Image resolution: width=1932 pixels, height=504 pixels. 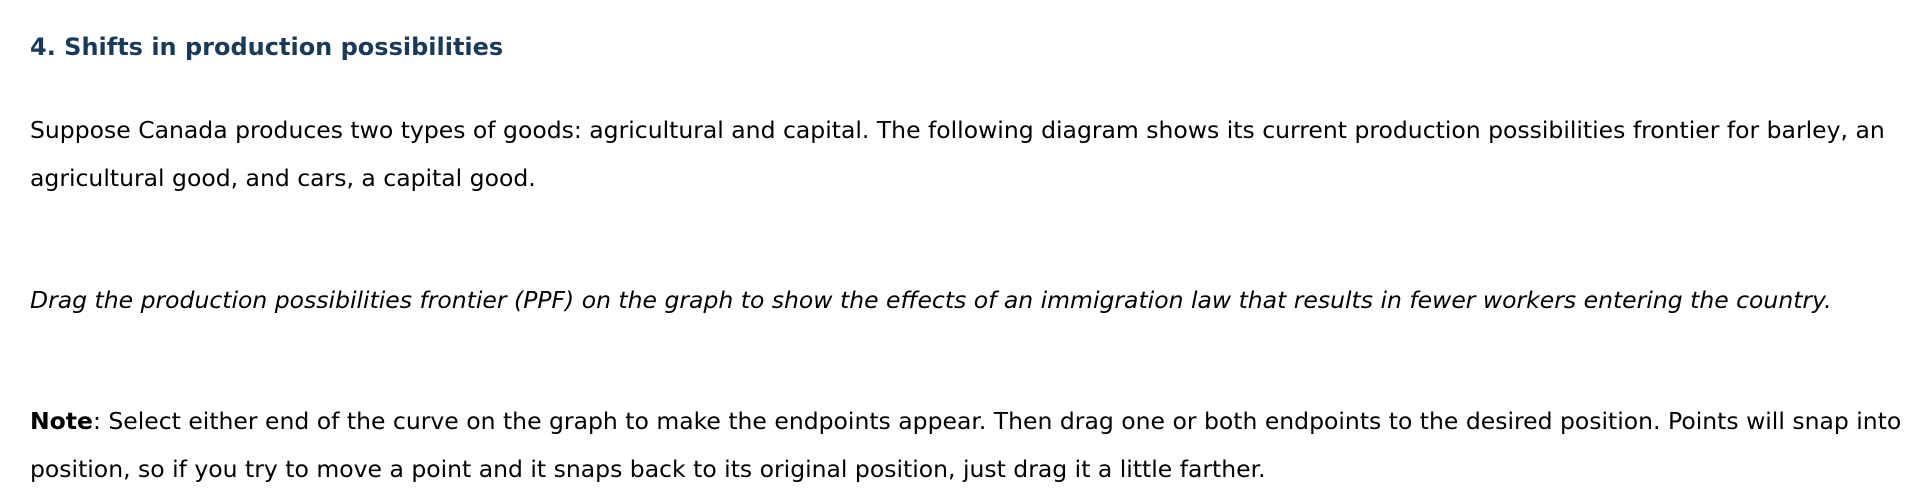 I want to click on note-label: Note, so click(x=61, y=421).